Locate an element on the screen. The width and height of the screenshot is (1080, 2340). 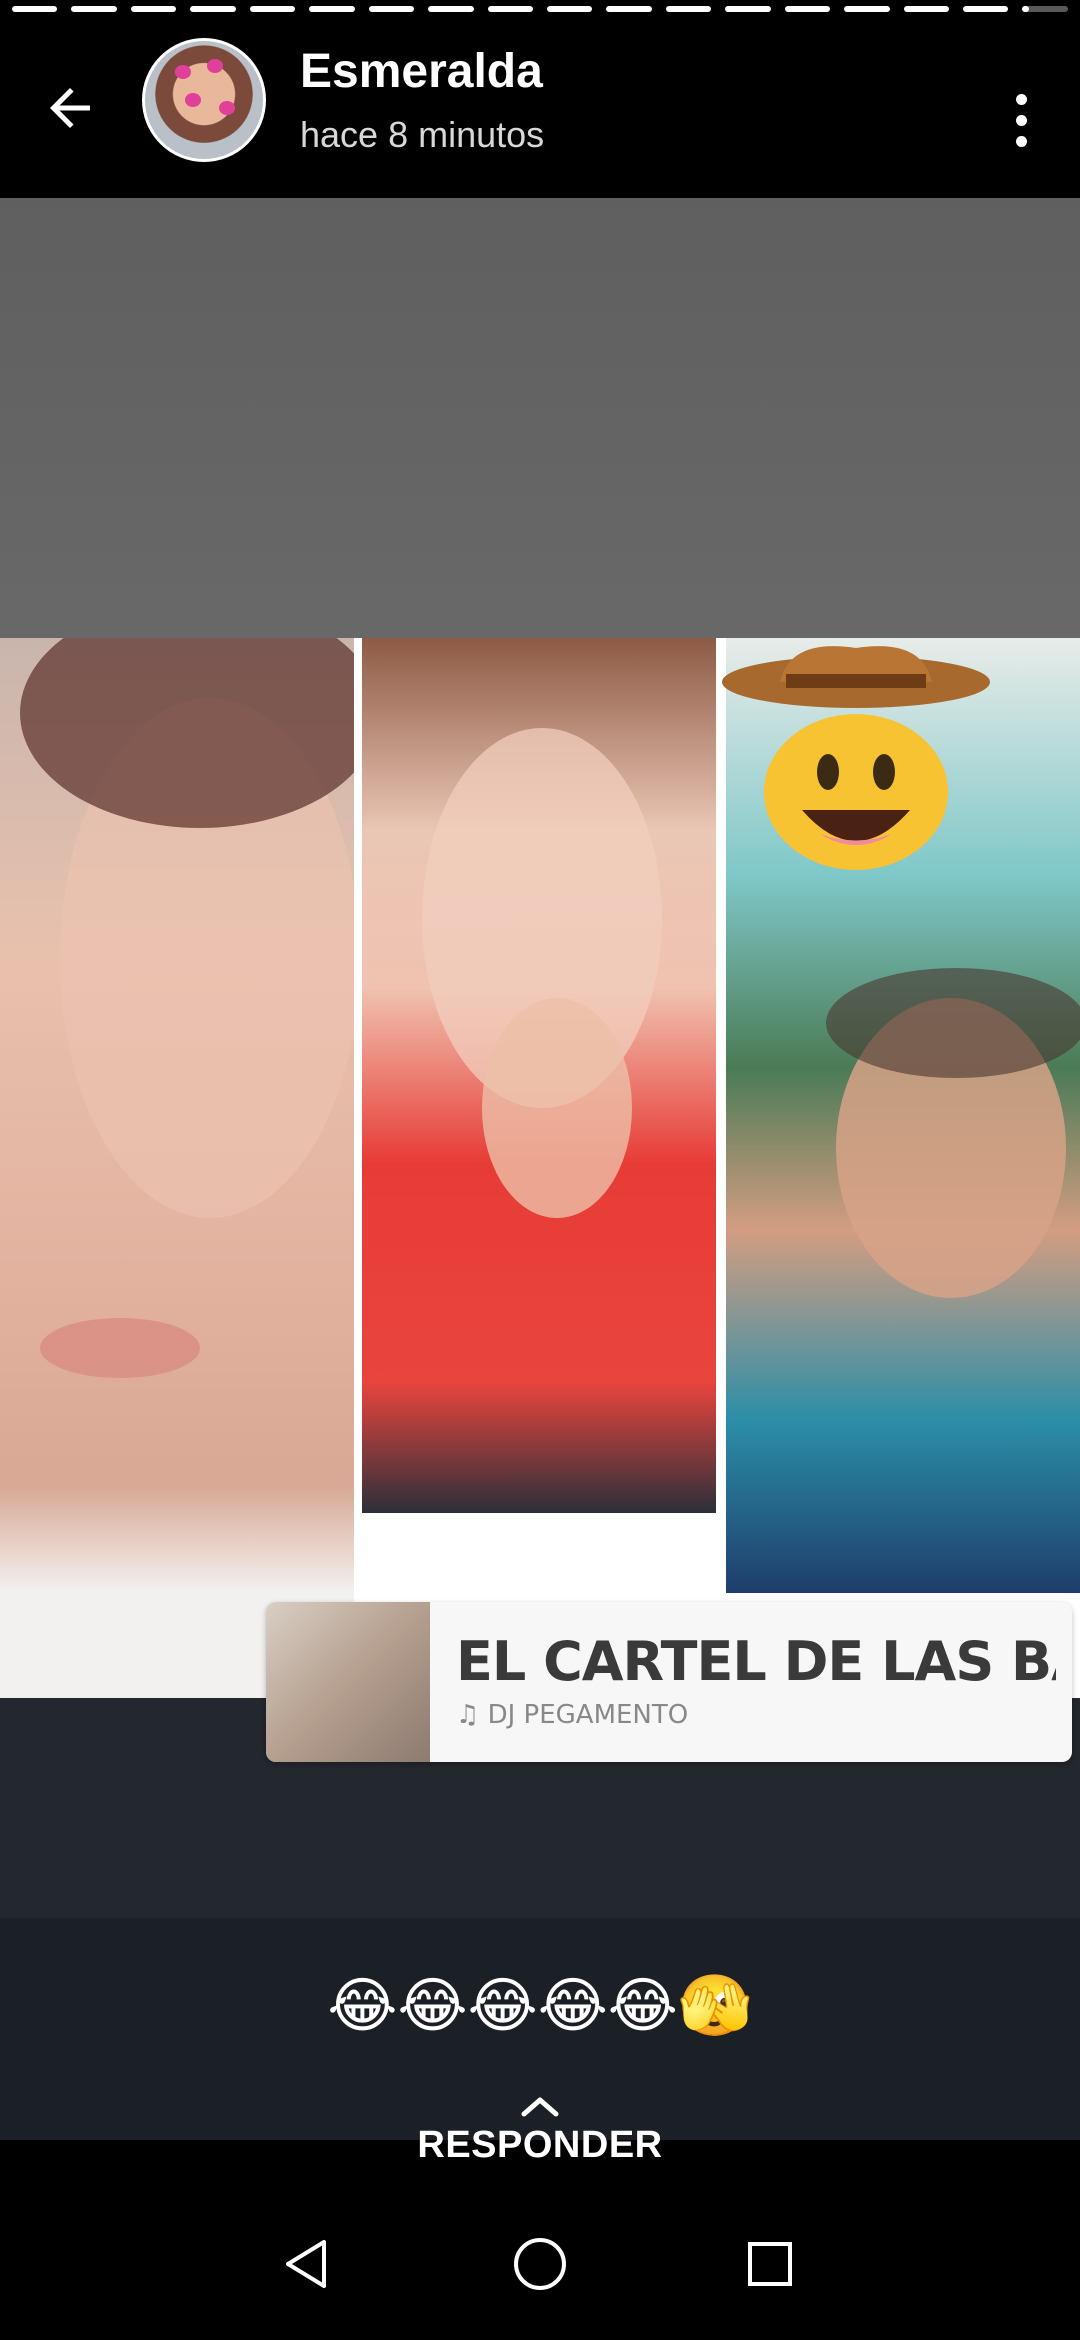
reply-button: RESPONDER is located at coordinates (540, 2139).